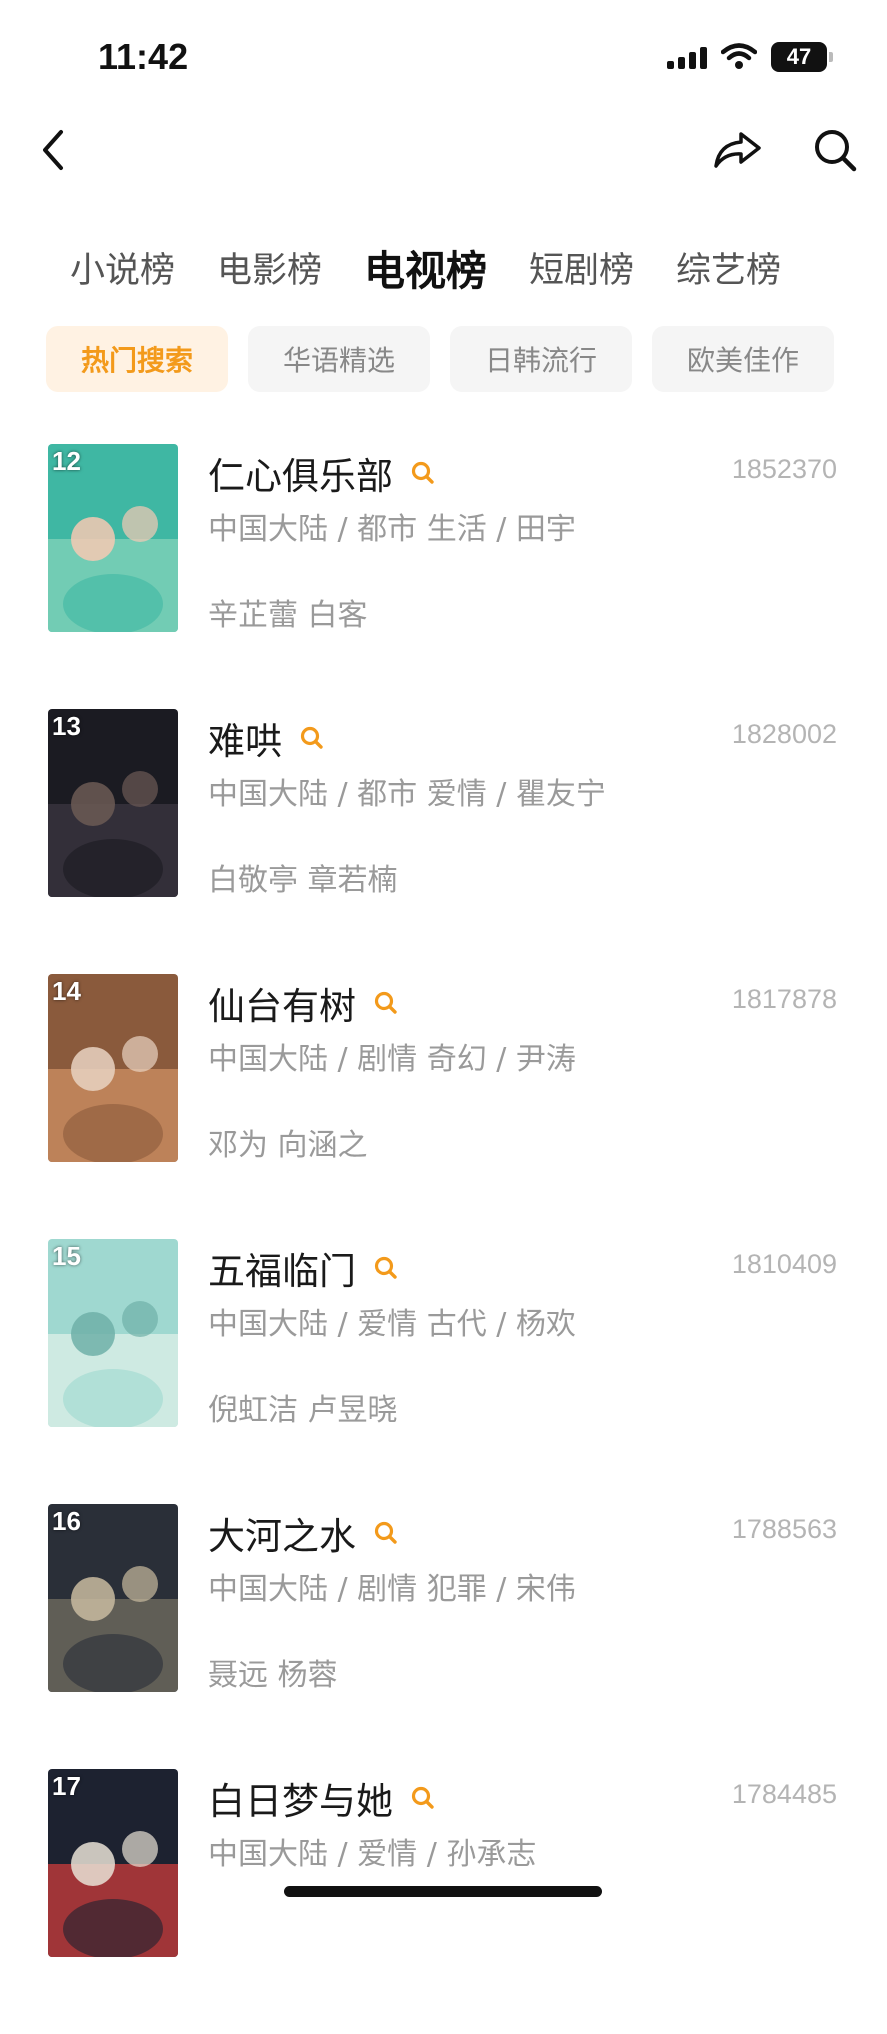  What do you see at coordinates (282, 1003) in the screenshot?
I see `item-title: 仙台有树` at bounding box center [282, 1003].